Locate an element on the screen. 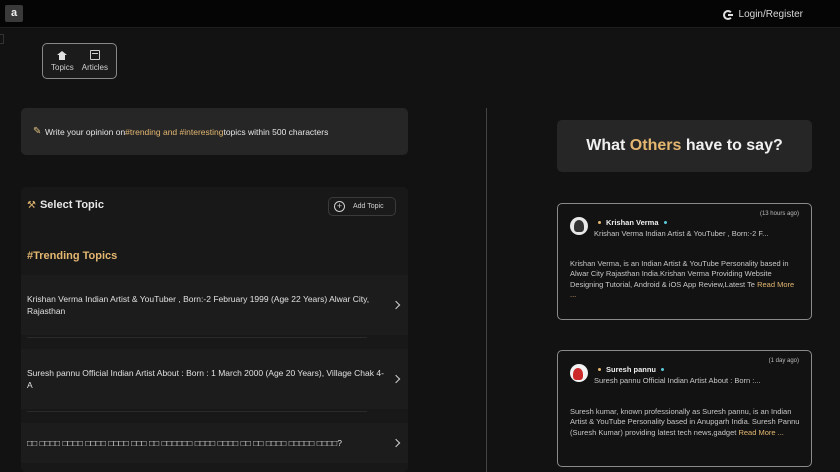 The width and height of the screenshot is (840, 472). card-author: Suresh pannu is located at coordinates (631, 369).